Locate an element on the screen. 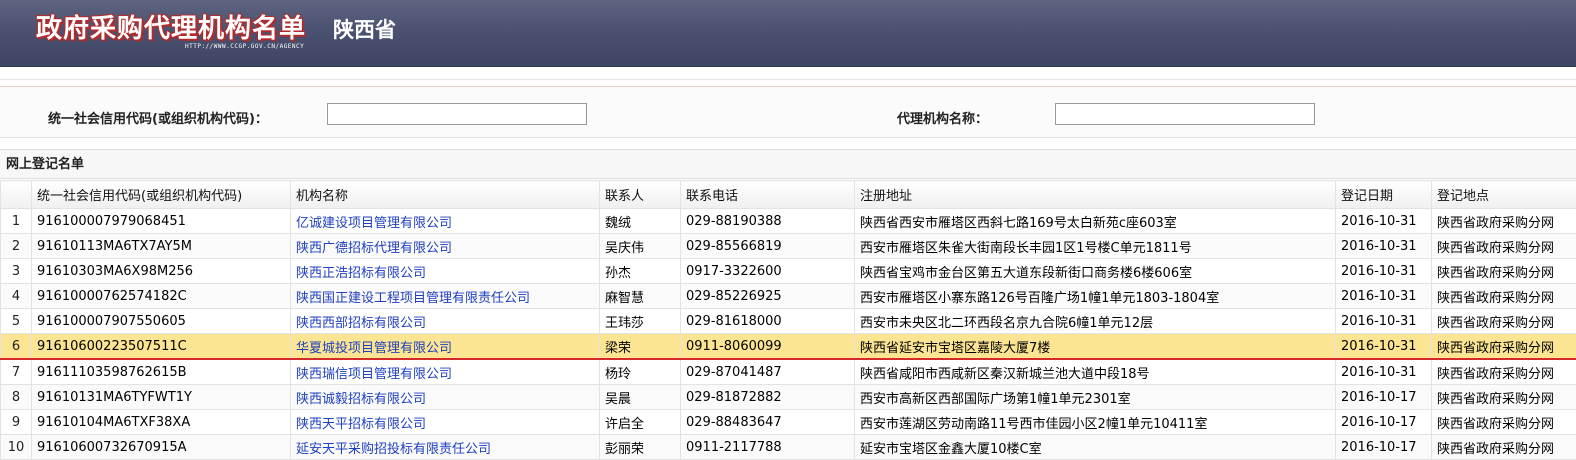 This screenshot has width=1576, height=460. cell-contact: 许启全 is located at coordinates (640, 422).